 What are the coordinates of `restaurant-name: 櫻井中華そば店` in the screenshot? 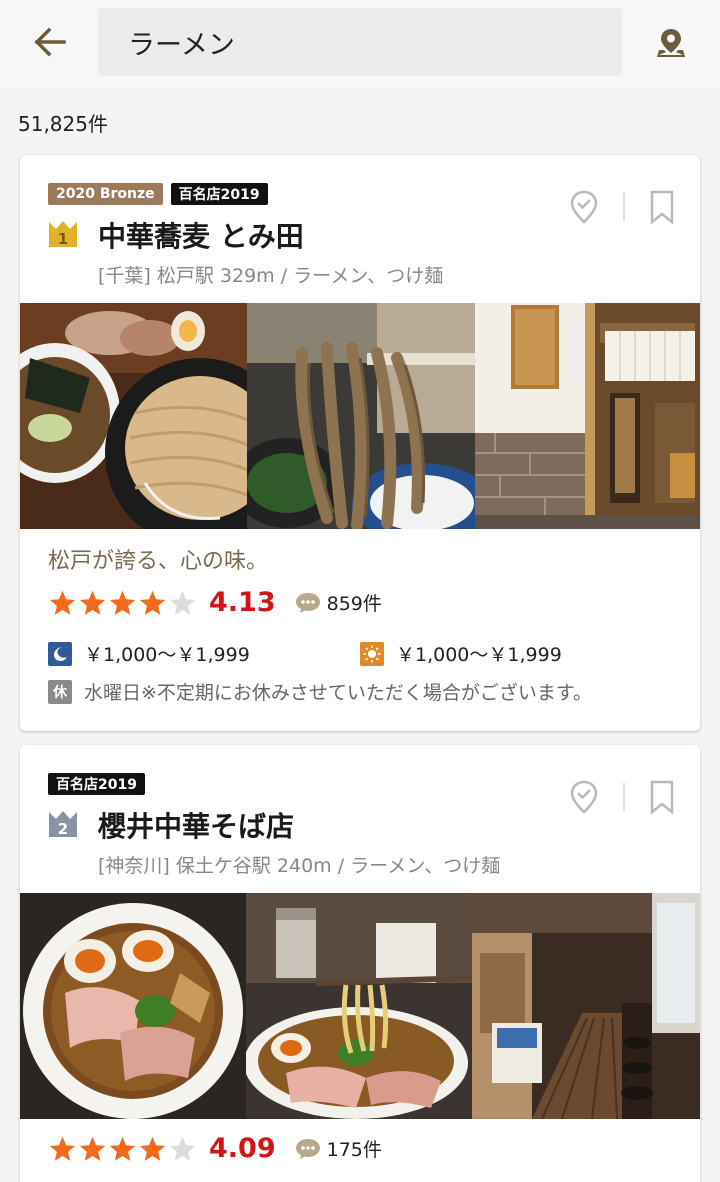 It's located at (196, 825).